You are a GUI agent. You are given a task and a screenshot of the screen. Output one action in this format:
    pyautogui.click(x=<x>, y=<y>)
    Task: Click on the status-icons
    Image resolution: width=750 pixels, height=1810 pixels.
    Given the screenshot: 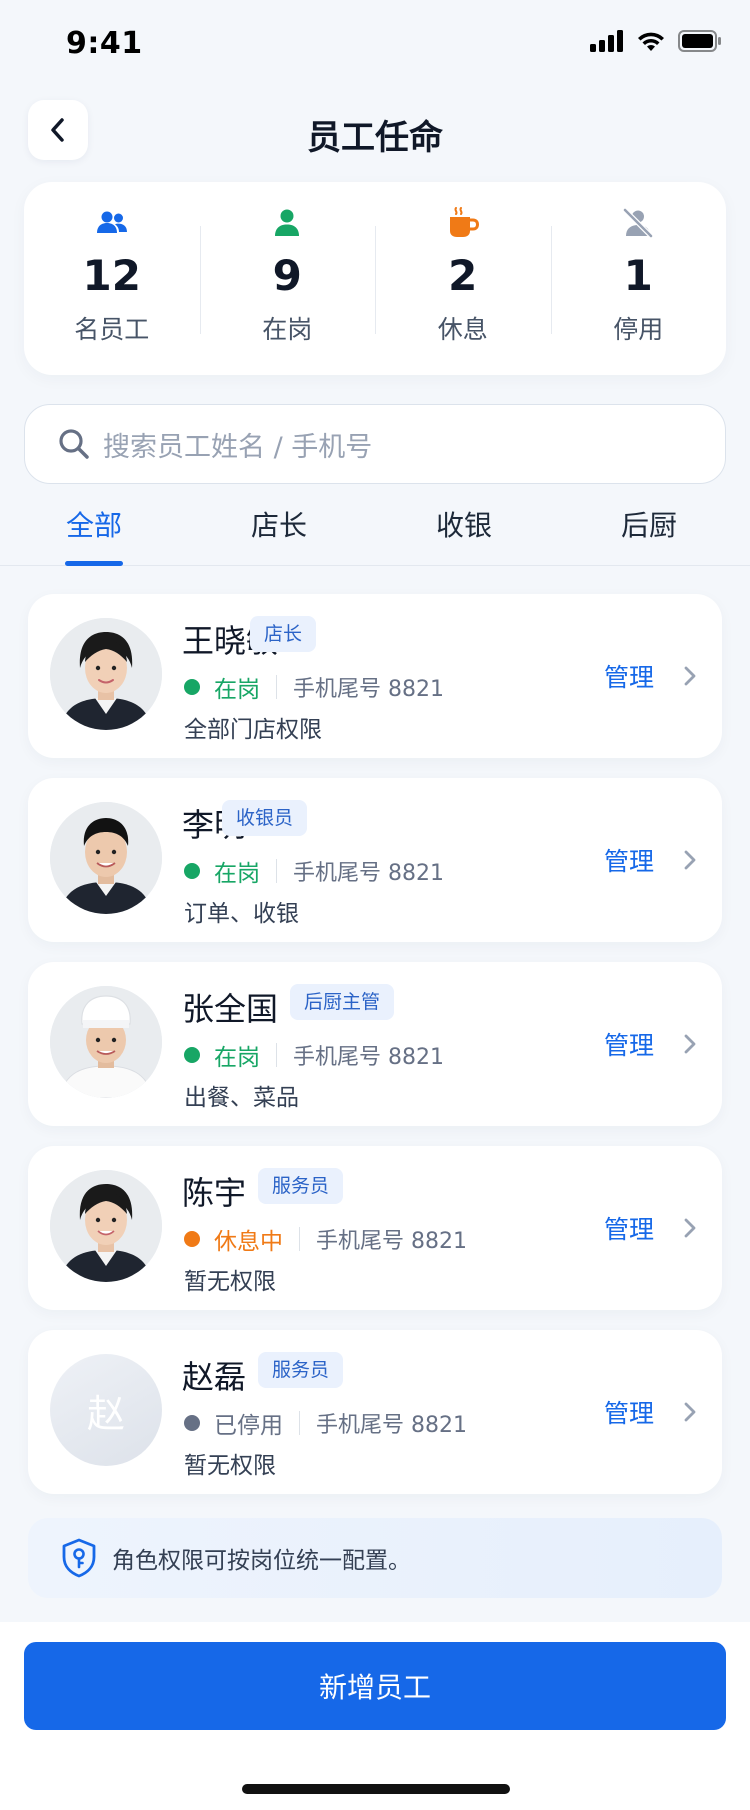 What is the action you would take?
    pyautogui.click(x=656, y=41)
    